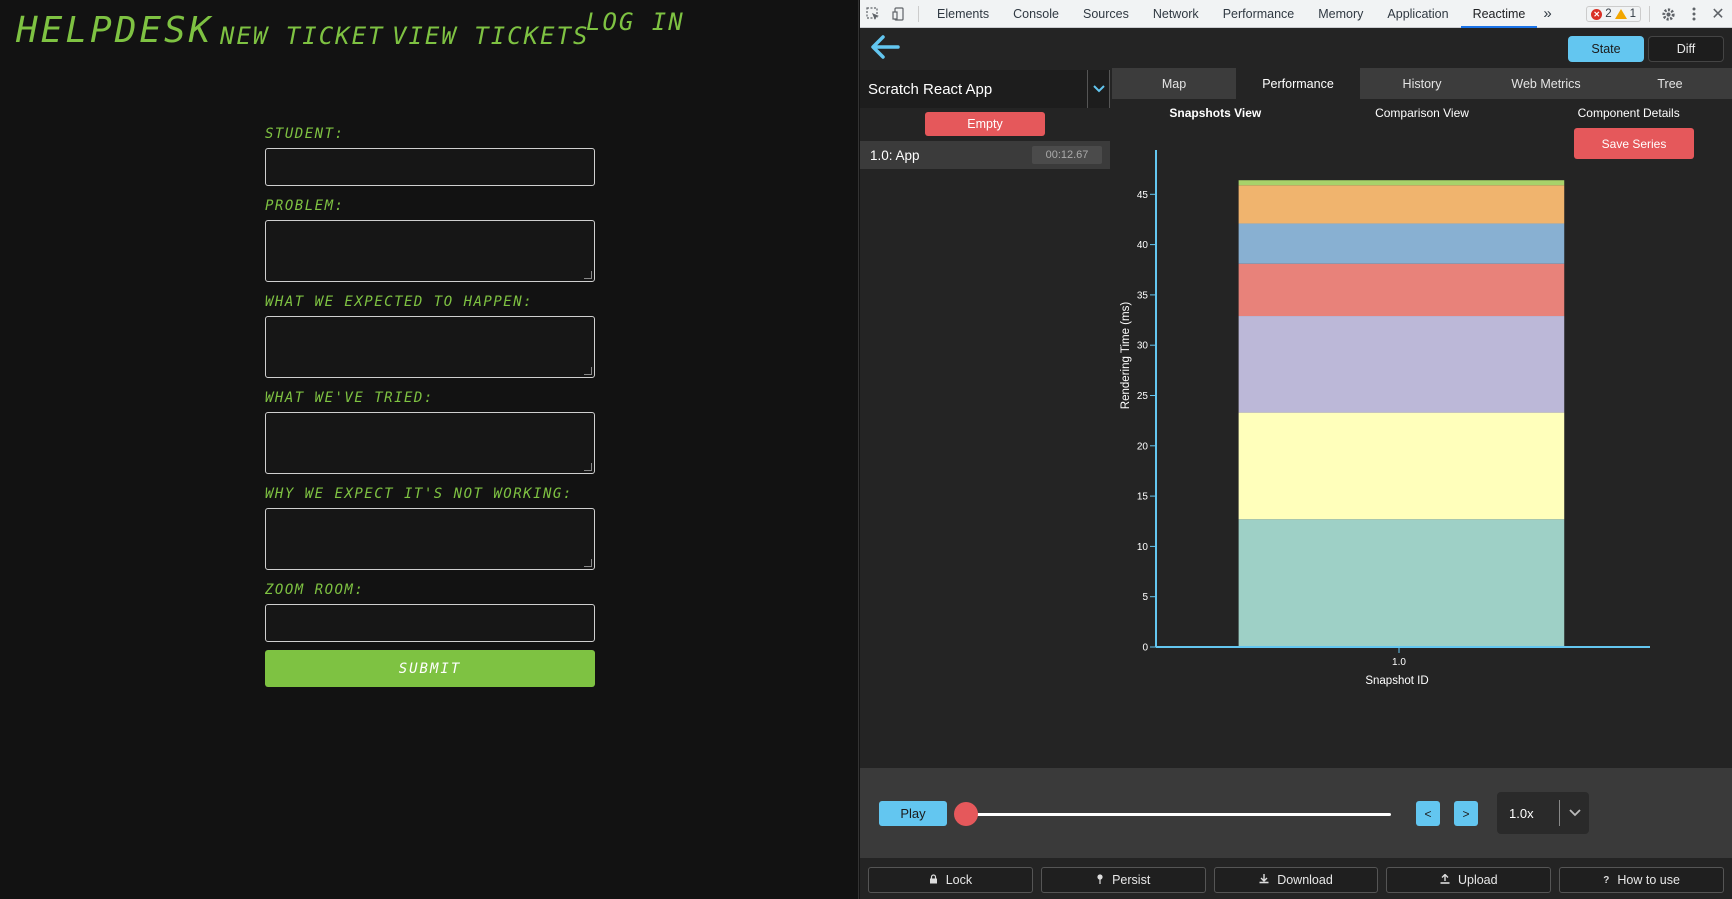 Image resolution: width=1732 pixels, height=899 pixels. Describe the element at coordinates (1469, 880) in the screenshot. I see `upload-button: Upload` at that location.